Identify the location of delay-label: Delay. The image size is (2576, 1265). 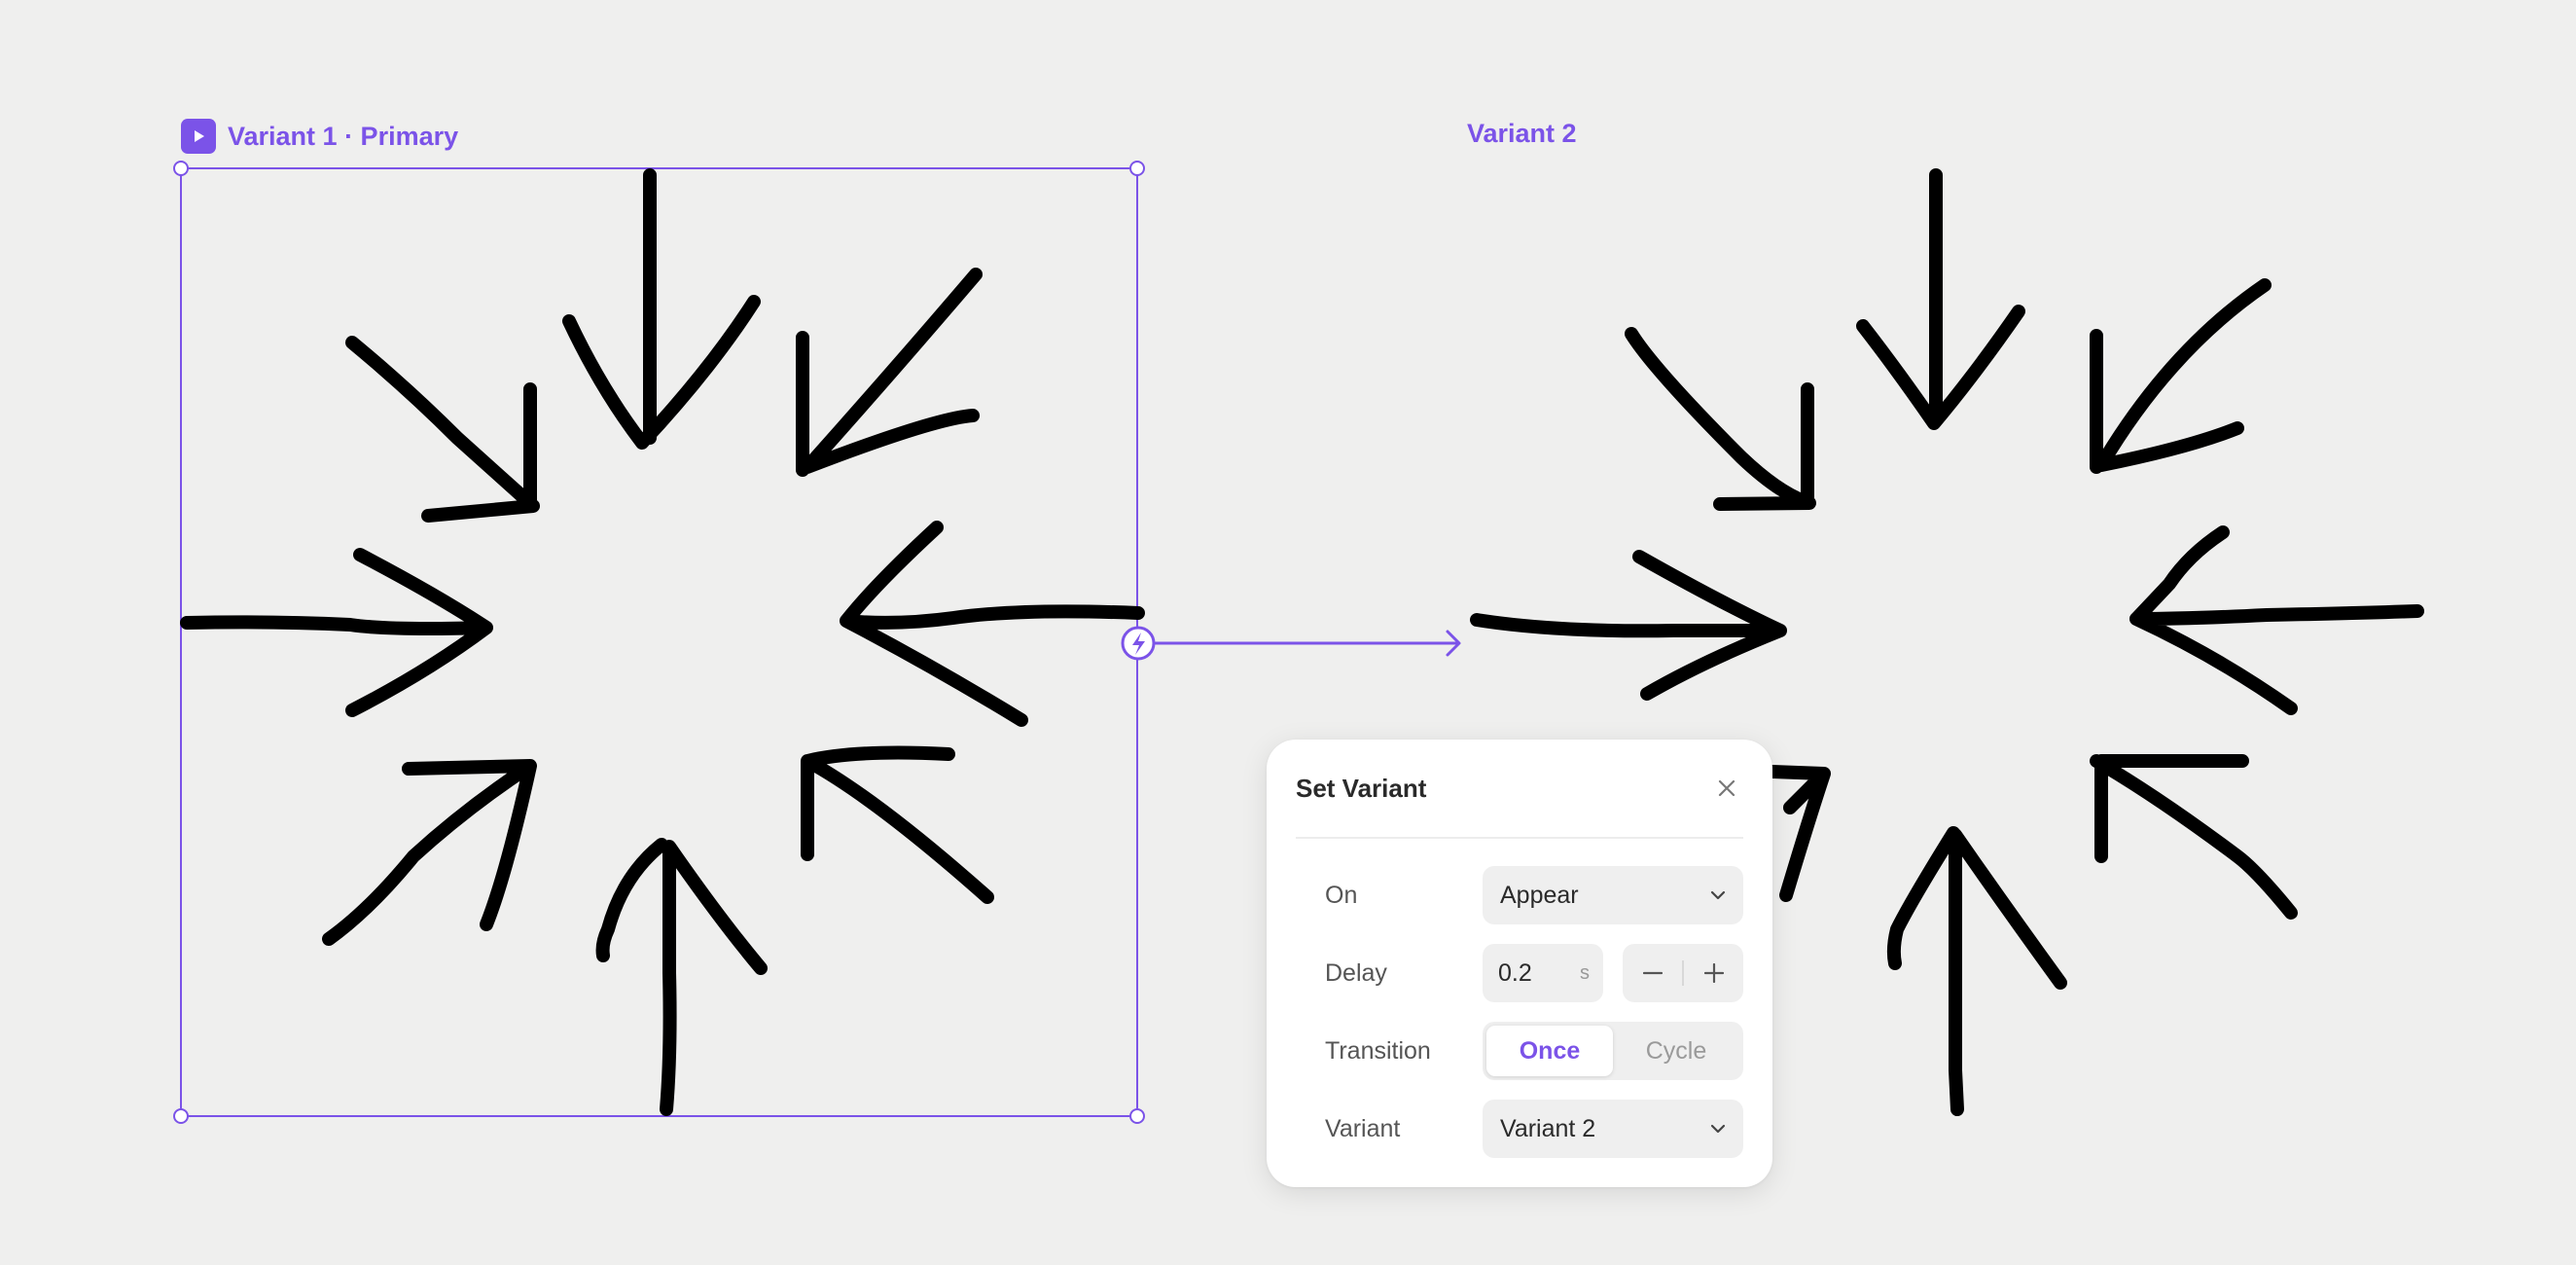
(1356, 972).